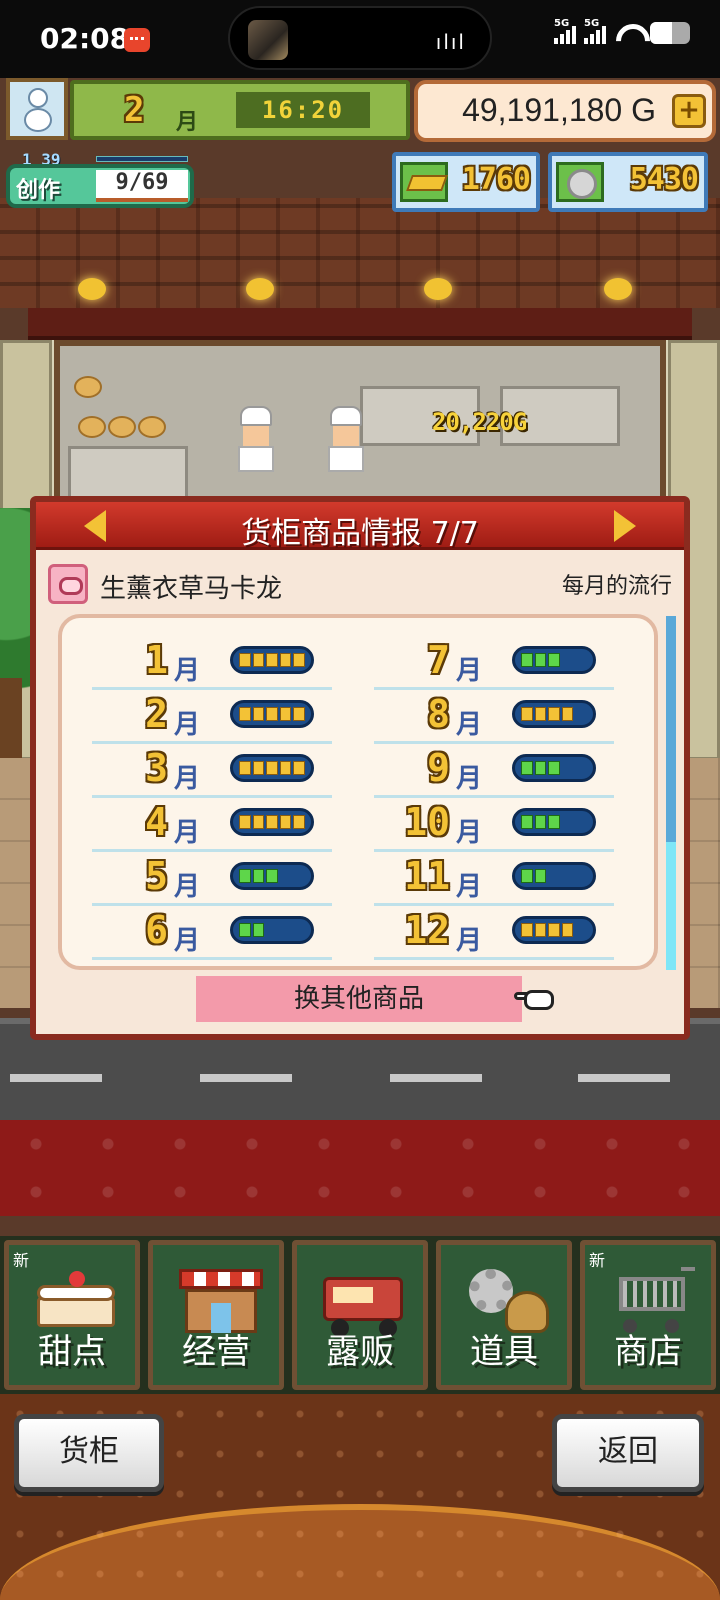  I want to click on wifi-icon, so click(628, 33).